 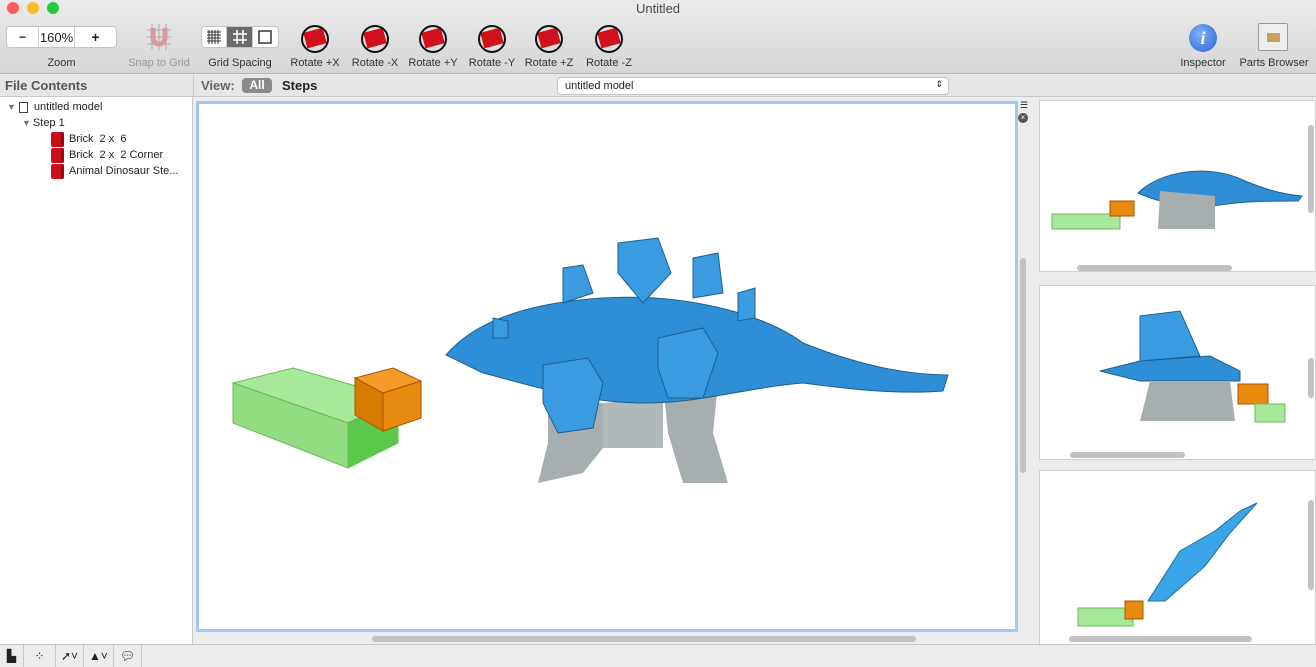 What do you see at coordinates (23, 107) in the screenshot?
I see `document-icon` at bounding box center [23, 107].